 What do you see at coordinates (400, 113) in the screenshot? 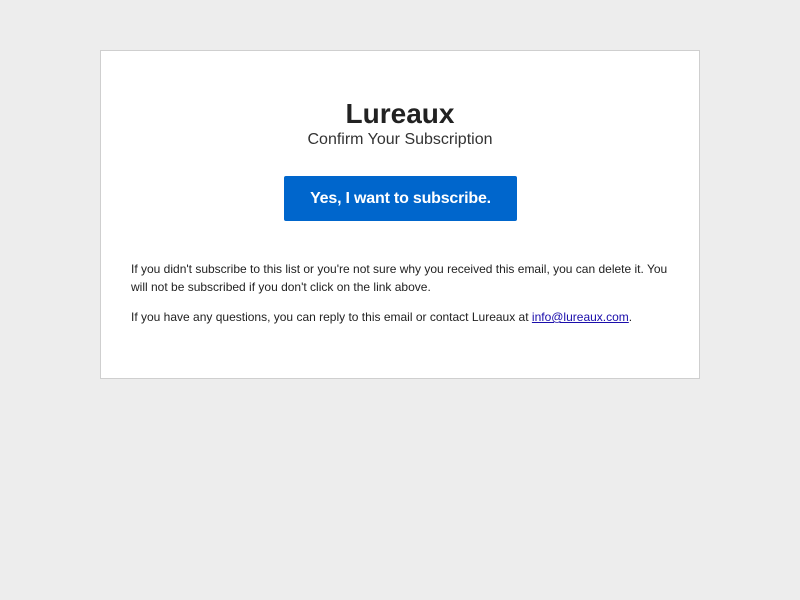
I see `brand-title: Lureaux` at bounding box center [400, 113].